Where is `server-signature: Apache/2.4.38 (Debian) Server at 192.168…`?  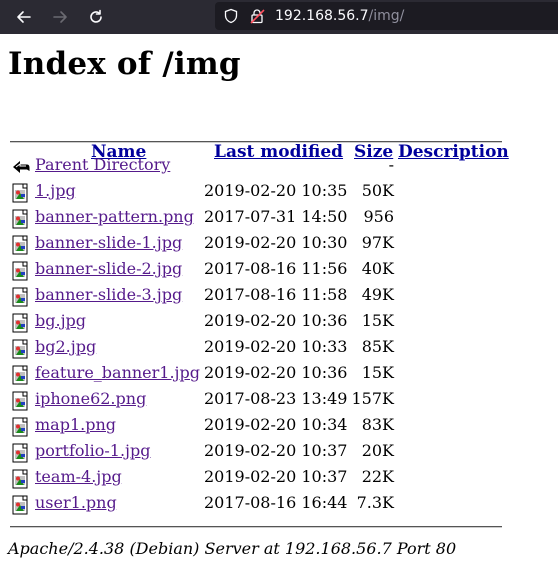 server-signature: Apache/2.4.38 (Debian) Server at 192.168… is located at coordinates (232, 548).